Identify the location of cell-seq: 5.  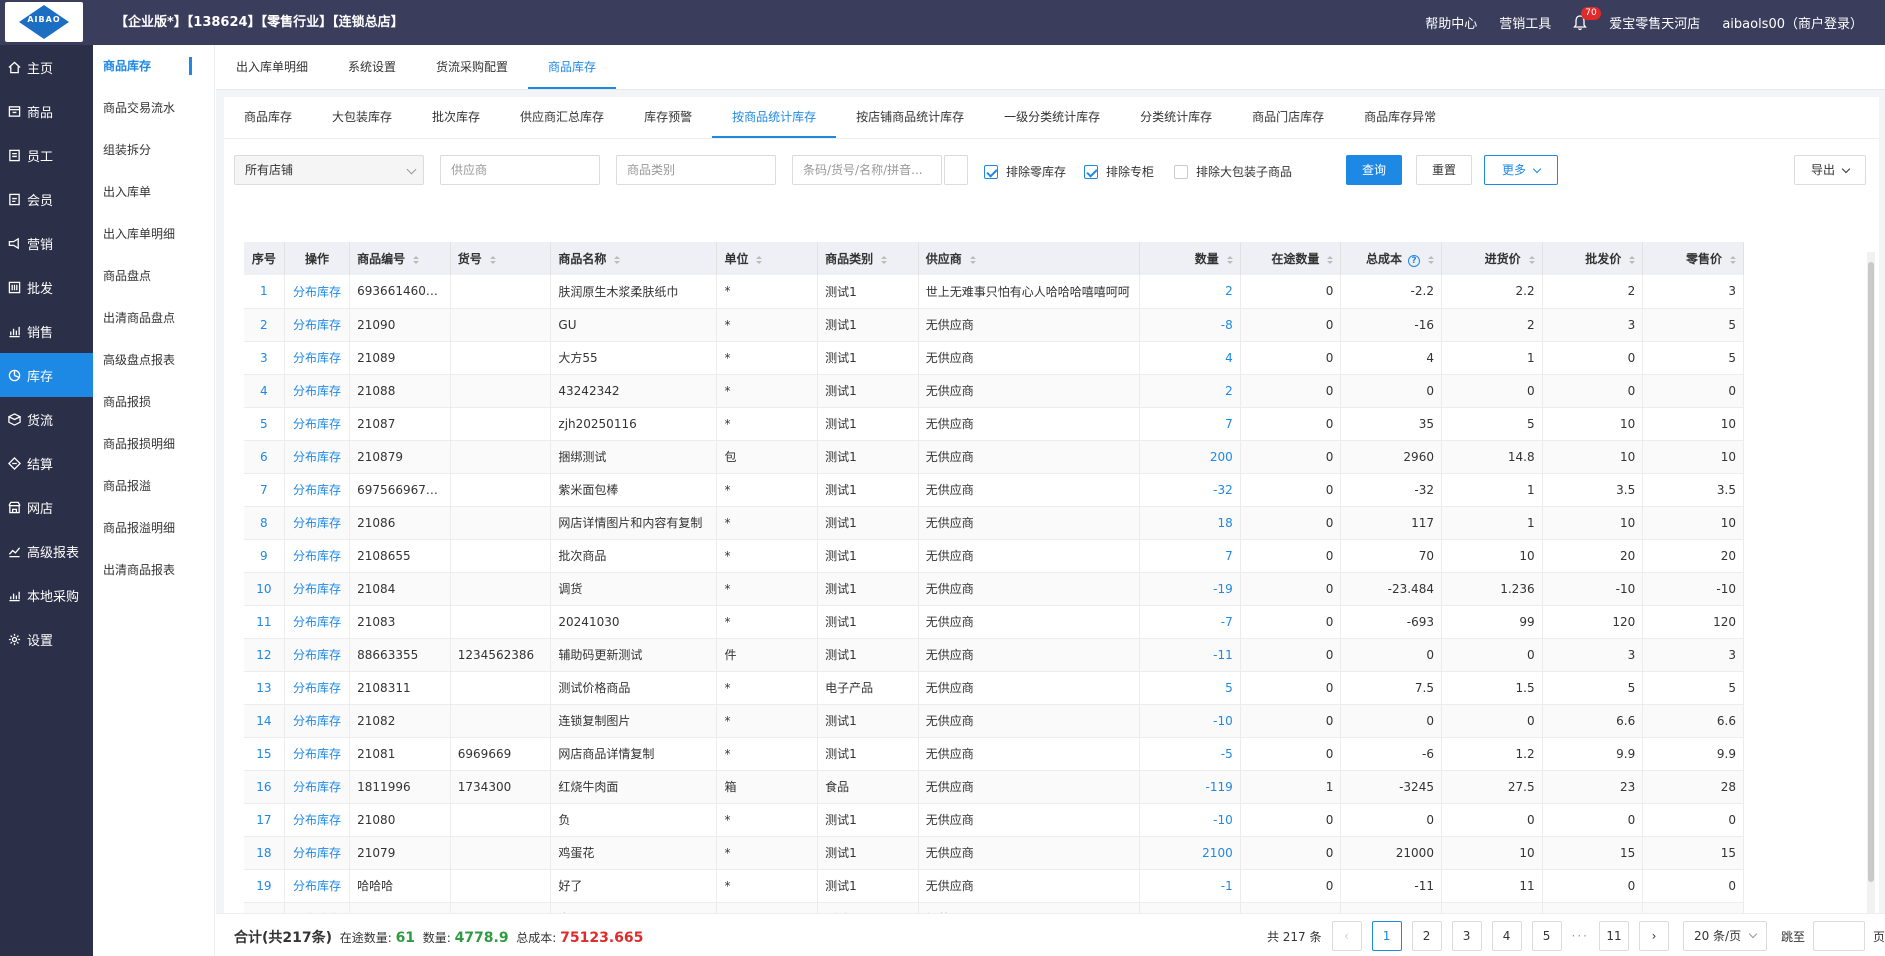
(264, 424).